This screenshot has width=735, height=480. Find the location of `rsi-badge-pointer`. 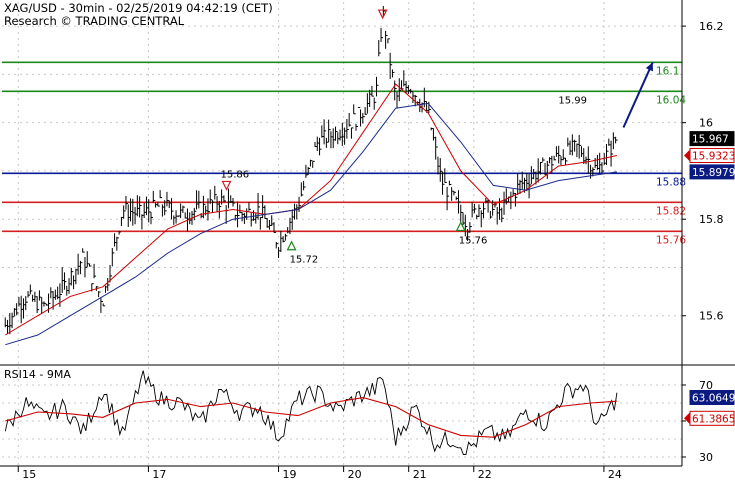

rsi-badge-pointer is located at coordinates (687, 418).